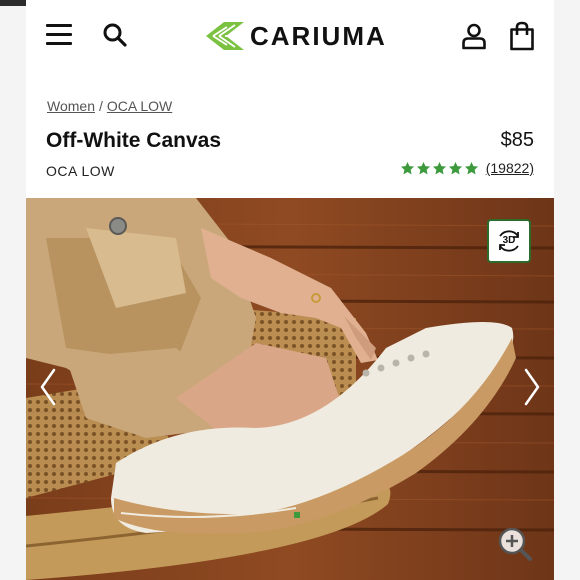 This screenshot has width=580, height=580. Describe the element at coordinates (474, 36) in the screenshot. I see `account-icon` at that location.